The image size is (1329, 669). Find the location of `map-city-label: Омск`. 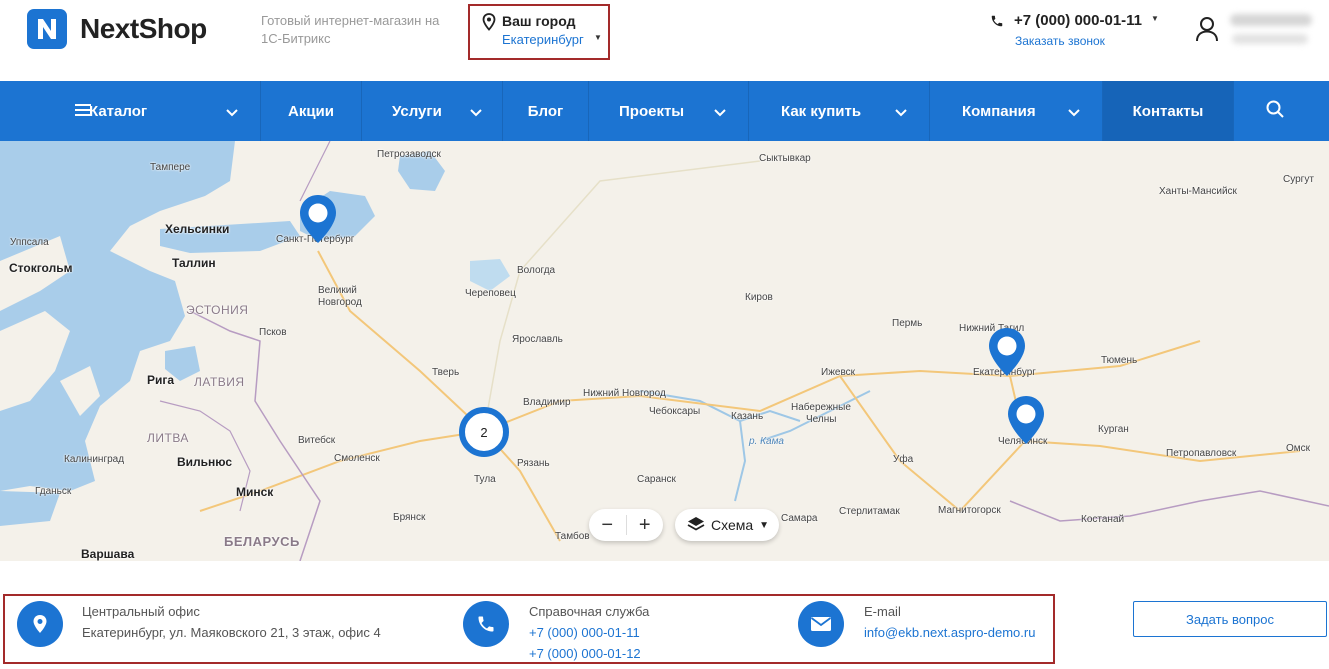

map-city-label: Омск is located at coordinates (1298, 448).